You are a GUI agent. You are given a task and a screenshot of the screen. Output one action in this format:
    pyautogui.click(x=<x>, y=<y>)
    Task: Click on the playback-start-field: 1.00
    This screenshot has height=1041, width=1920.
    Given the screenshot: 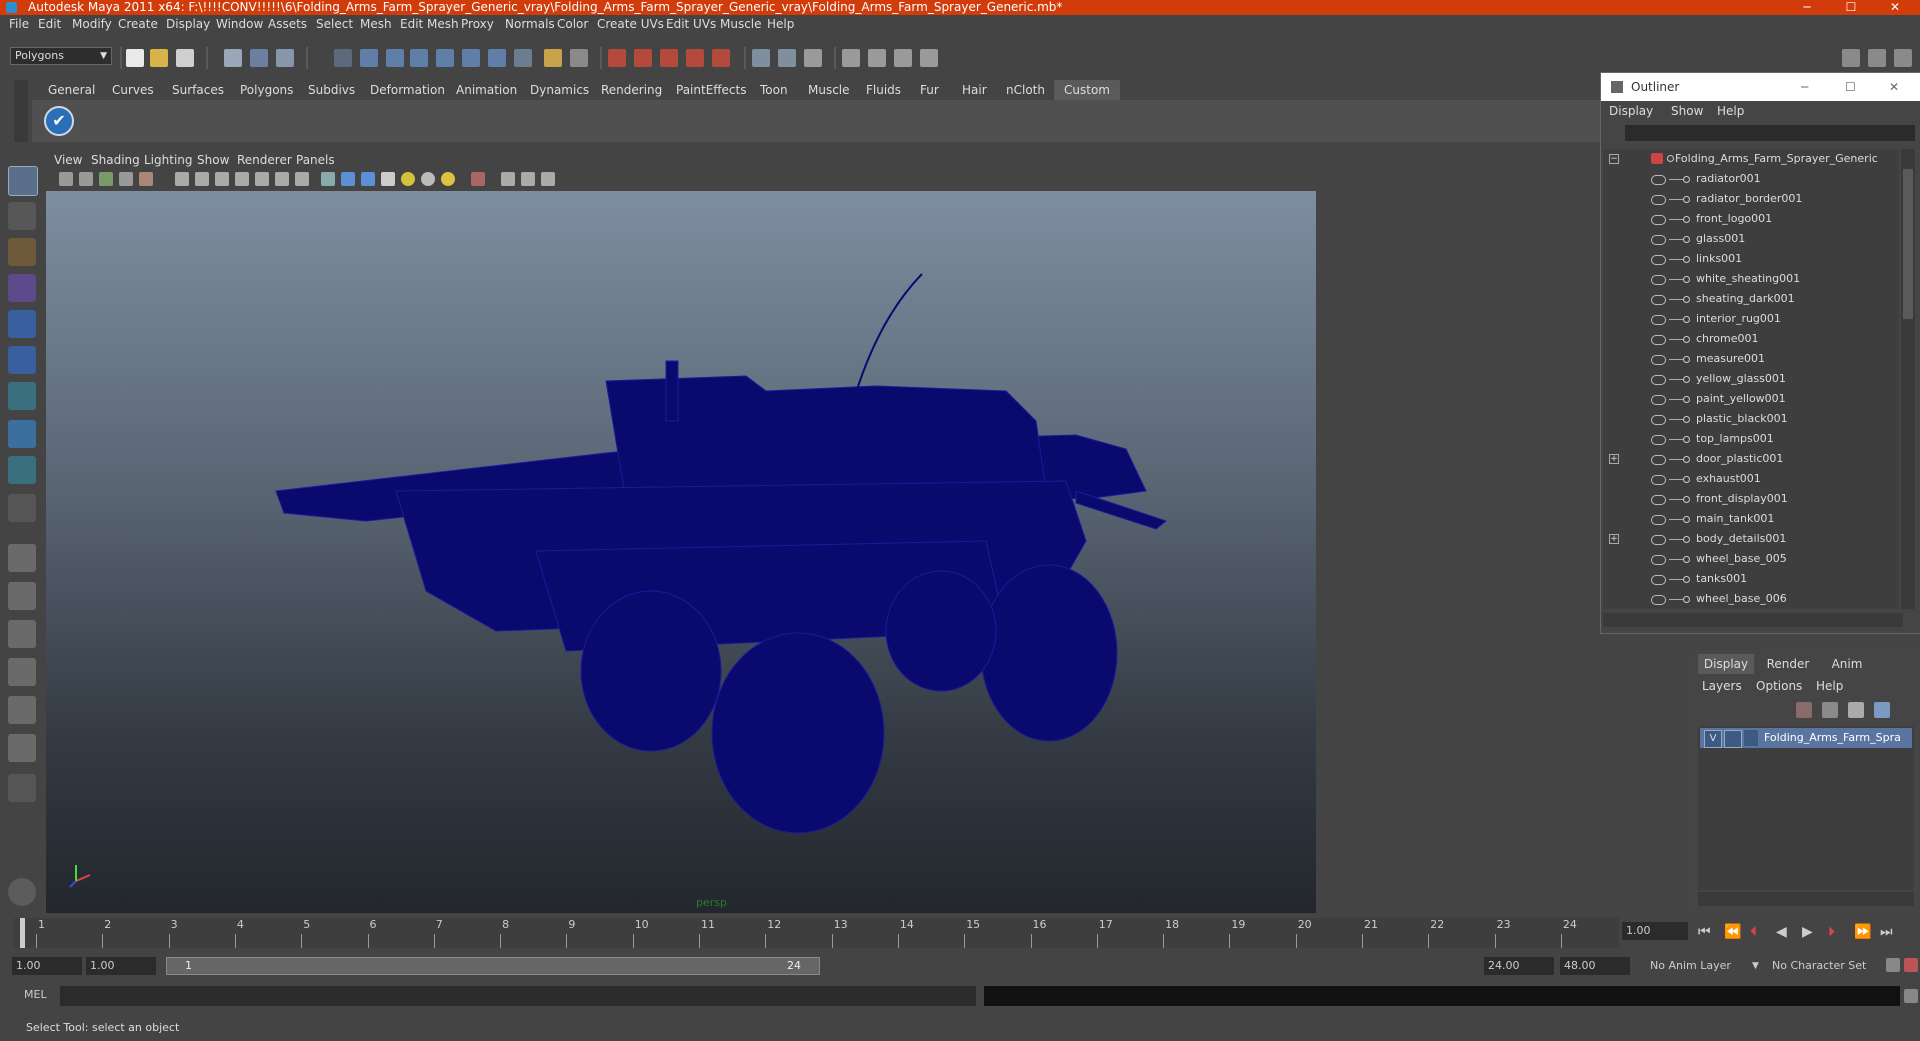 What is the action you would take?
    pyautogui.click(x=121, y=966)
    